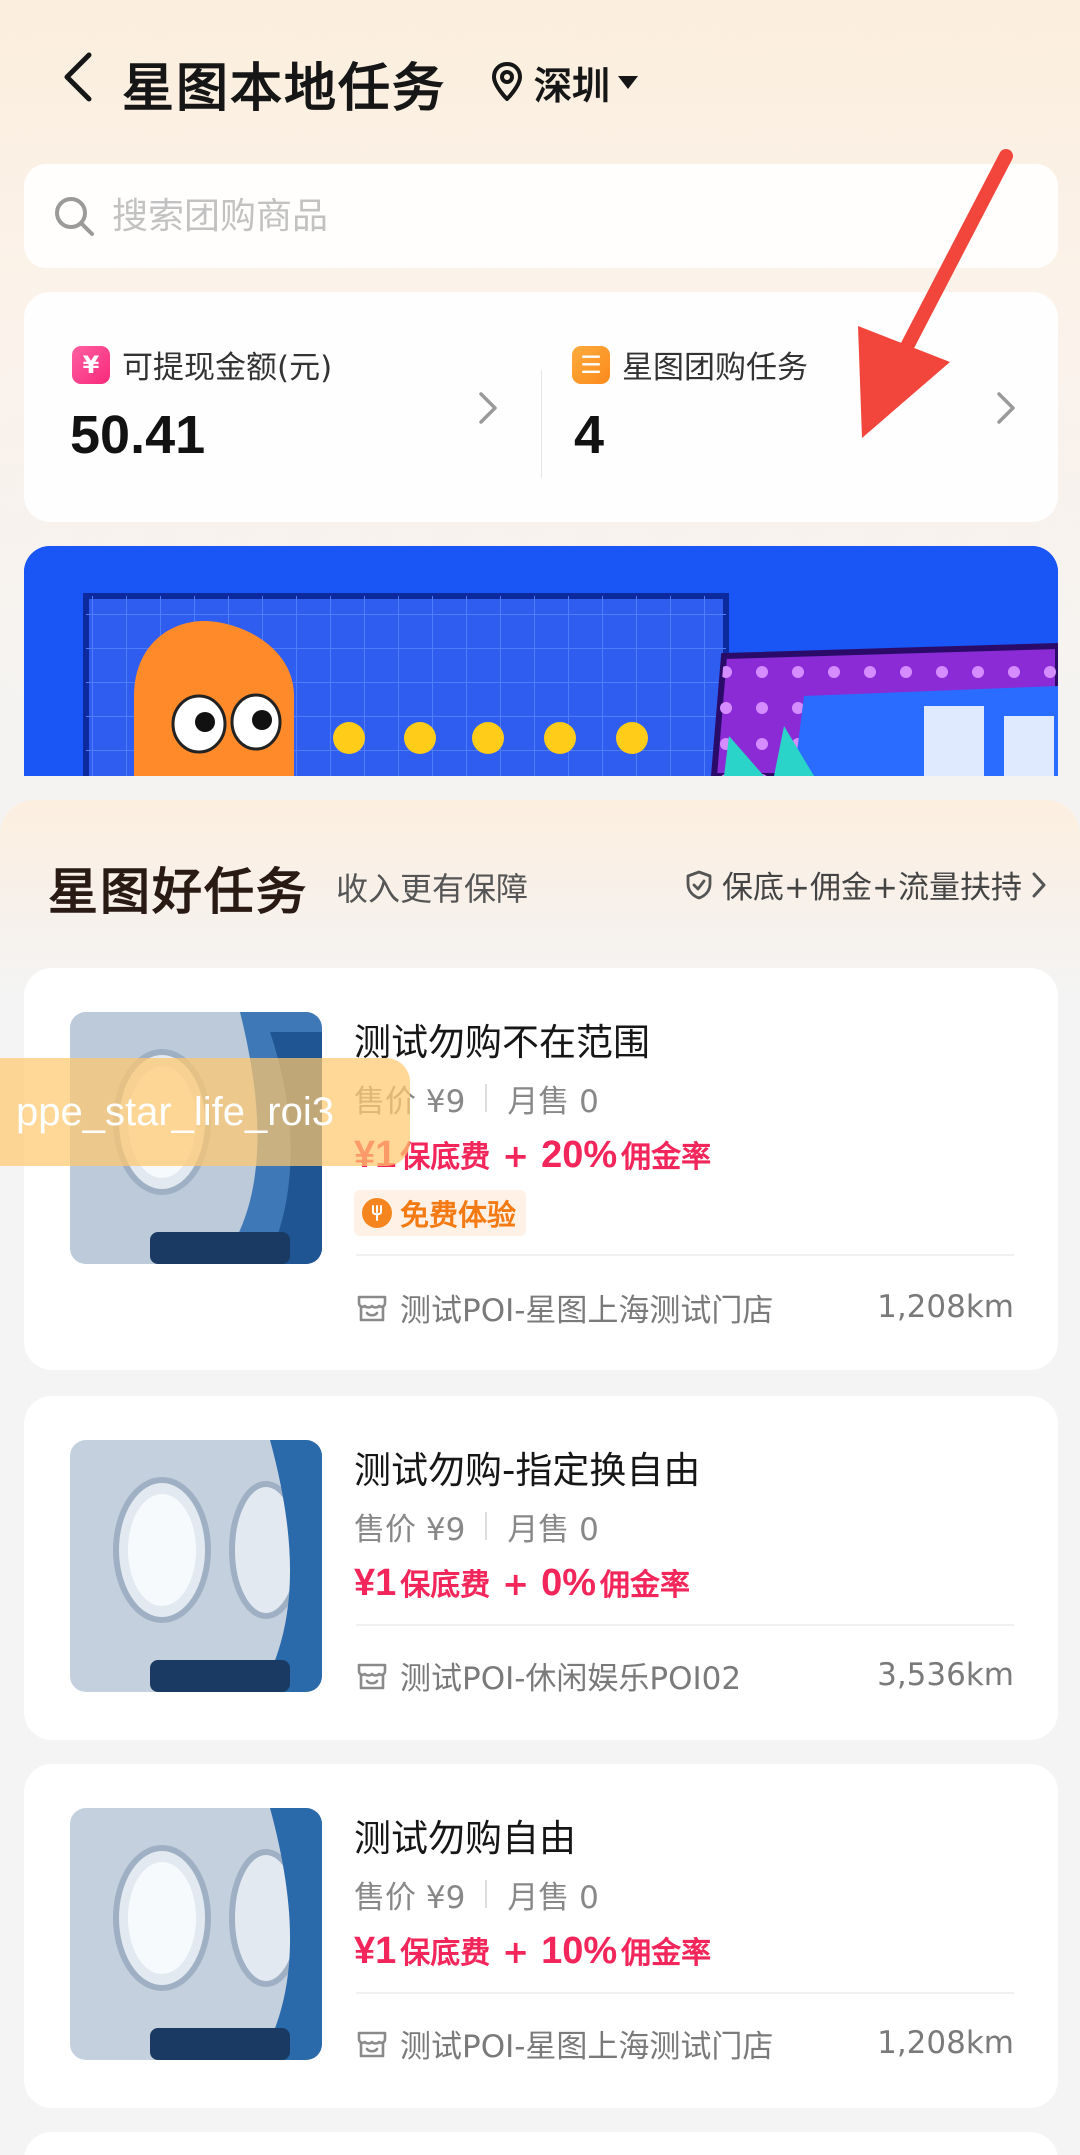 This screenshot has height=2155, width=1080. Describe the element at coordinates (699, 884) in the screenshot. I see `shield-check-icon` at that location.